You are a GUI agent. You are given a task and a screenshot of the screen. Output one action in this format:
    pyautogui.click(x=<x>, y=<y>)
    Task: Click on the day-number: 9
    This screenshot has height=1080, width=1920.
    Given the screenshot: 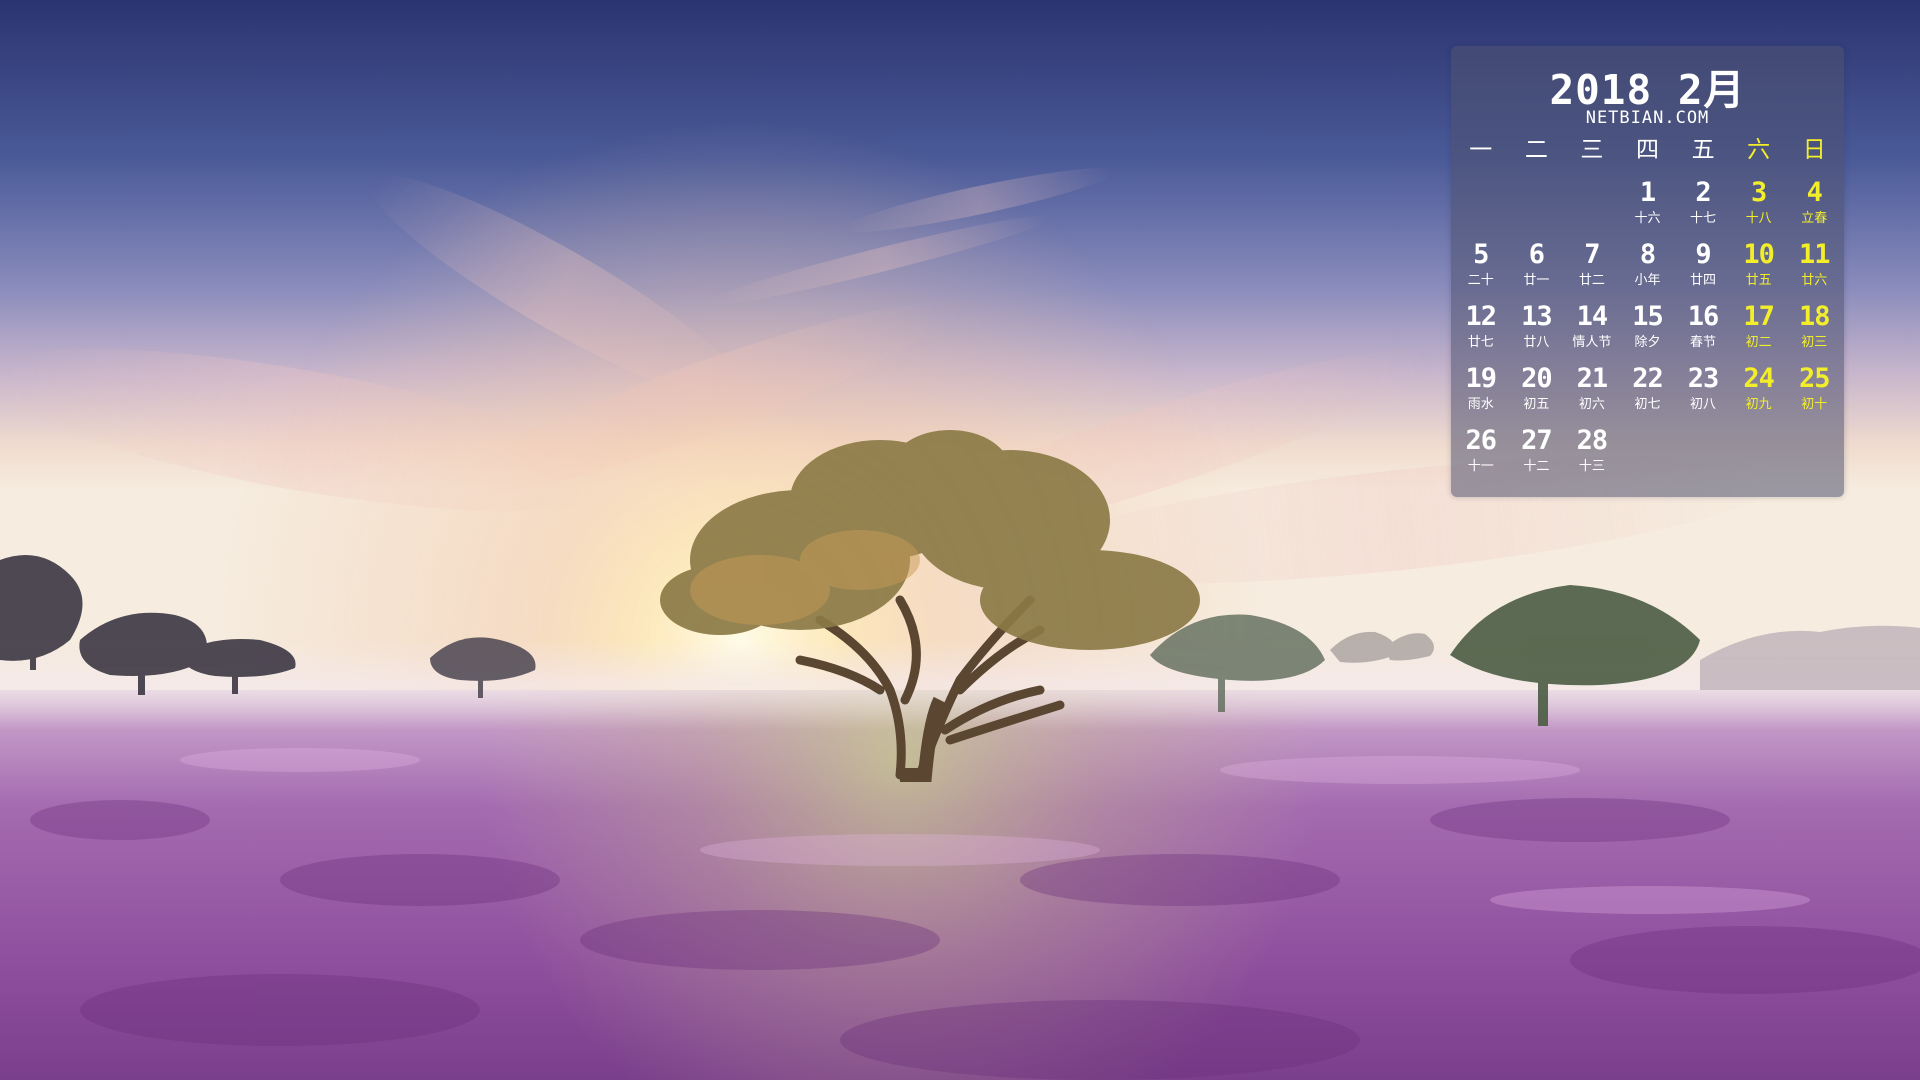 What is the action you would take?
    pyautogui.click(x=1703, y=254)
    